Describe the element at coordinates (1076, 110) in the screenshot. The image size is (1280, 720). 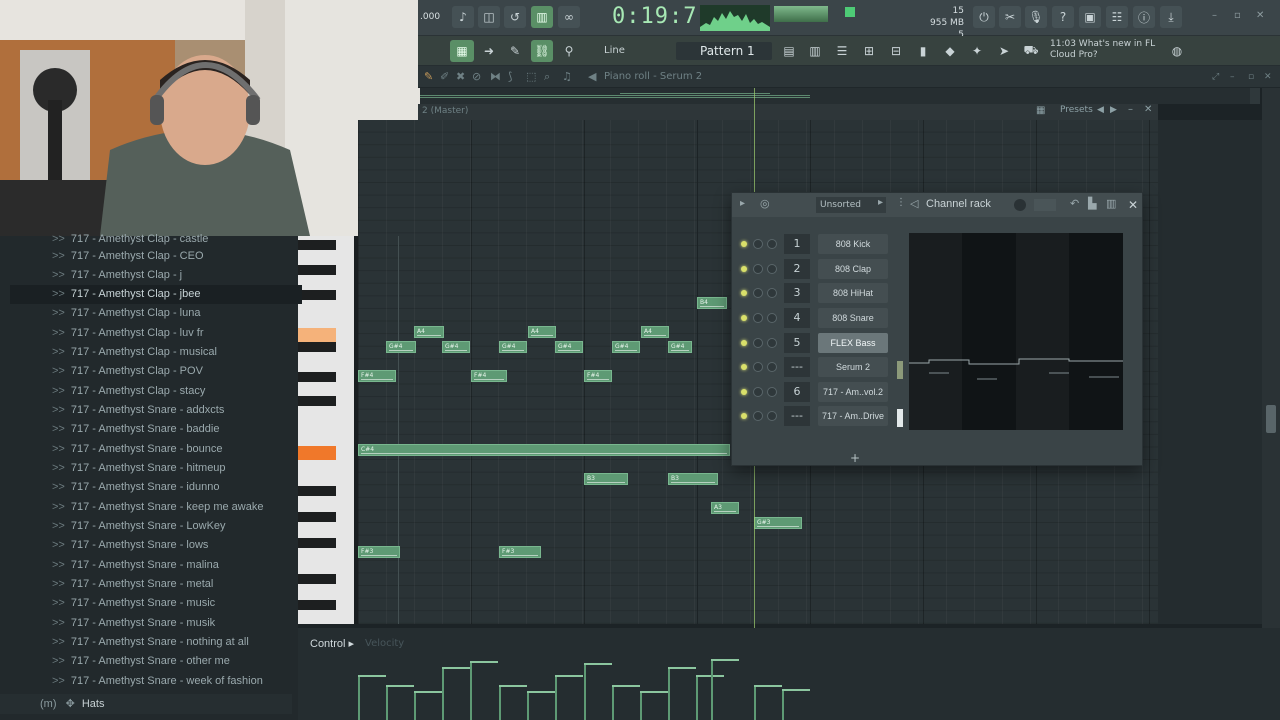
I see `presets-menu: Presets` at that location.